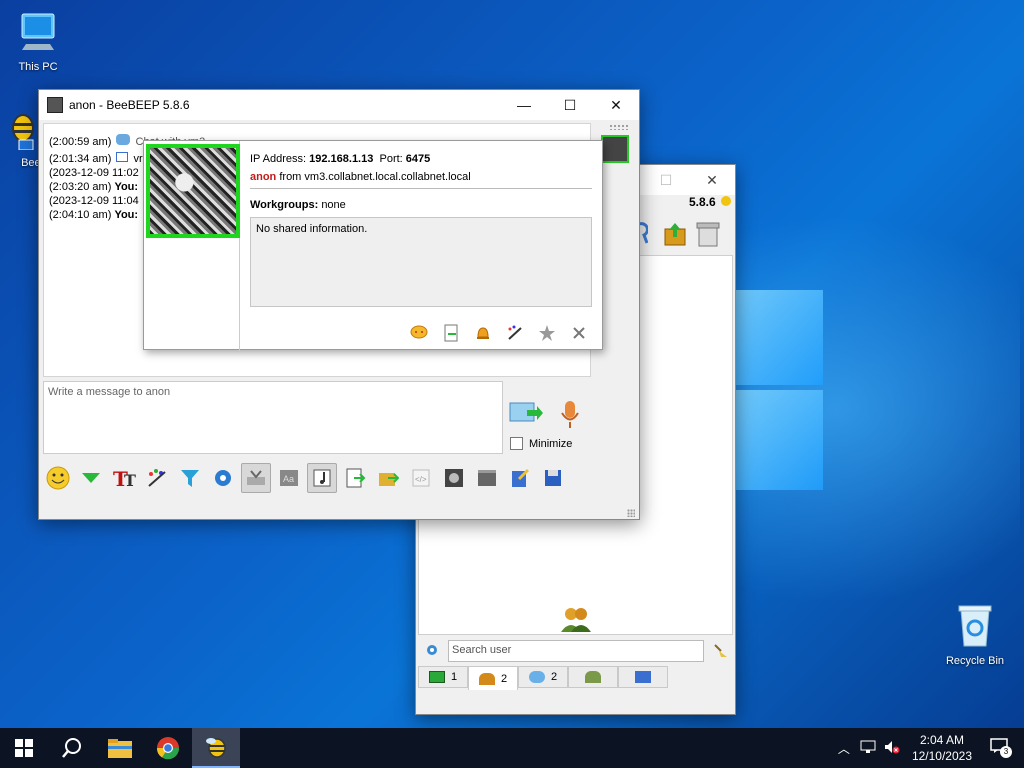 This screenshot has width=1024, height=768. I want to click on spellcheck-icon: Aa, so click(289, 478).